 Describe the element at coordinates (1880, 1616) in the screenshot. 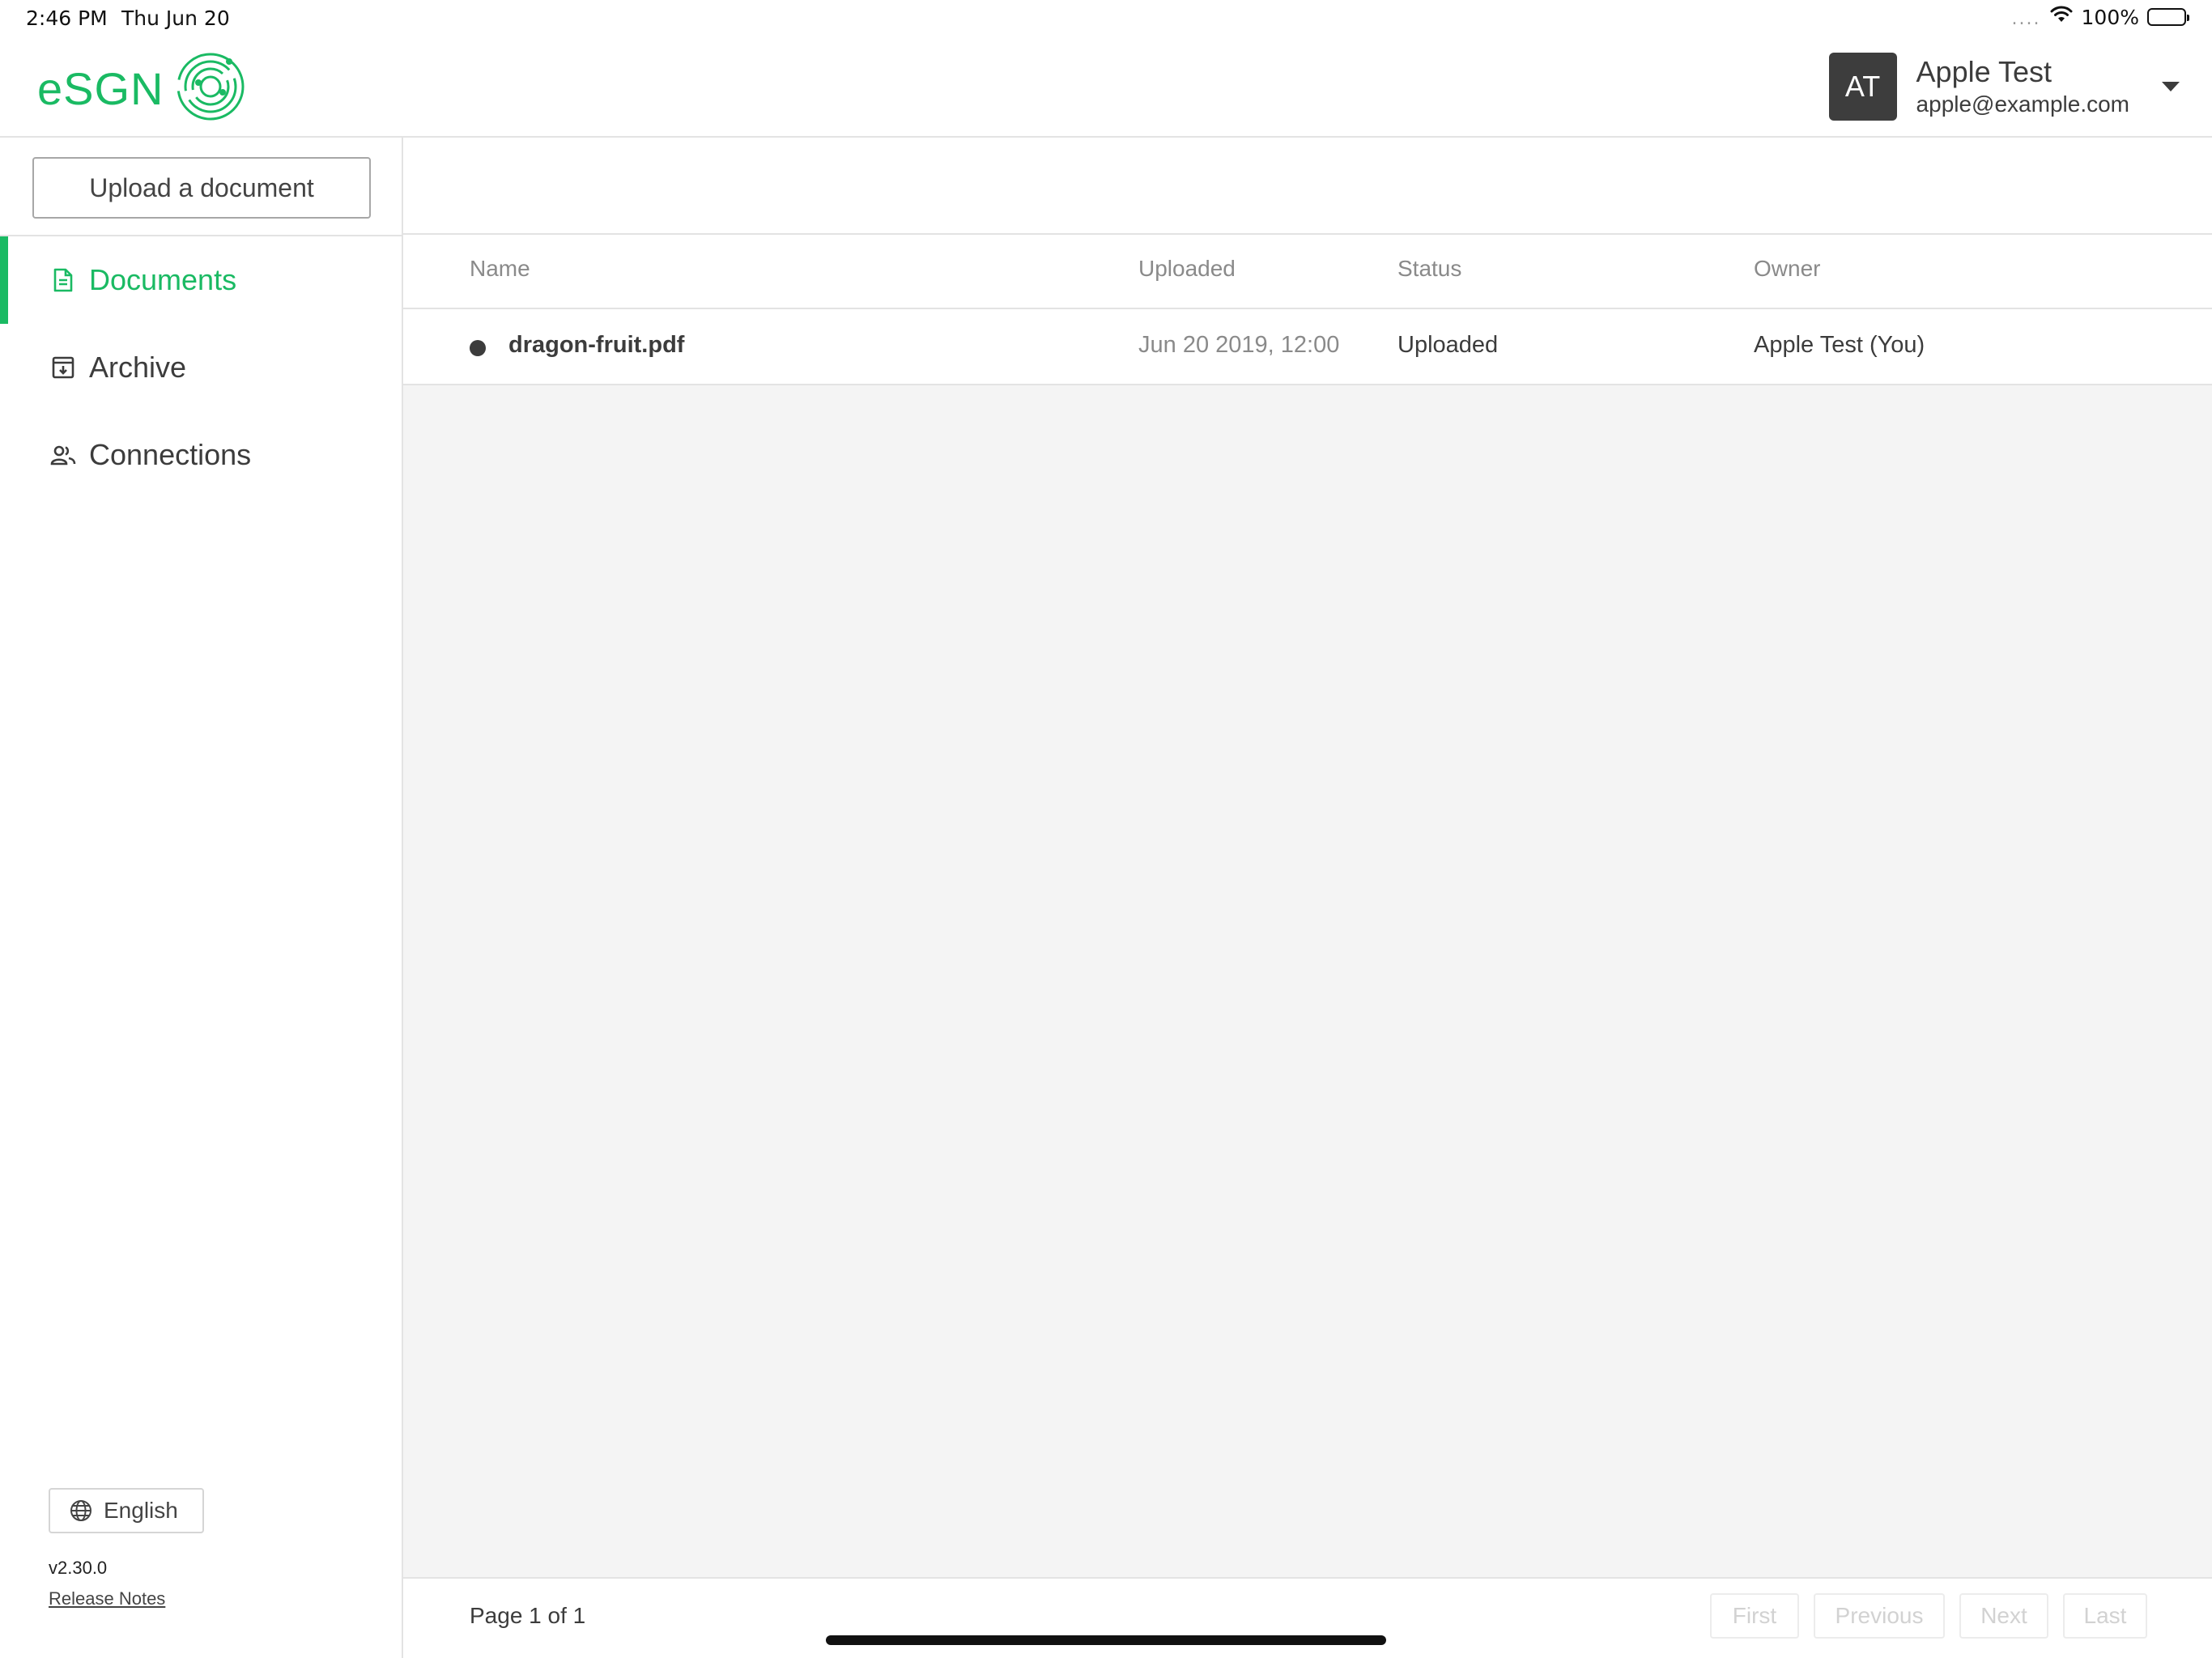

I see `previous-page-button: Previous` at that location.